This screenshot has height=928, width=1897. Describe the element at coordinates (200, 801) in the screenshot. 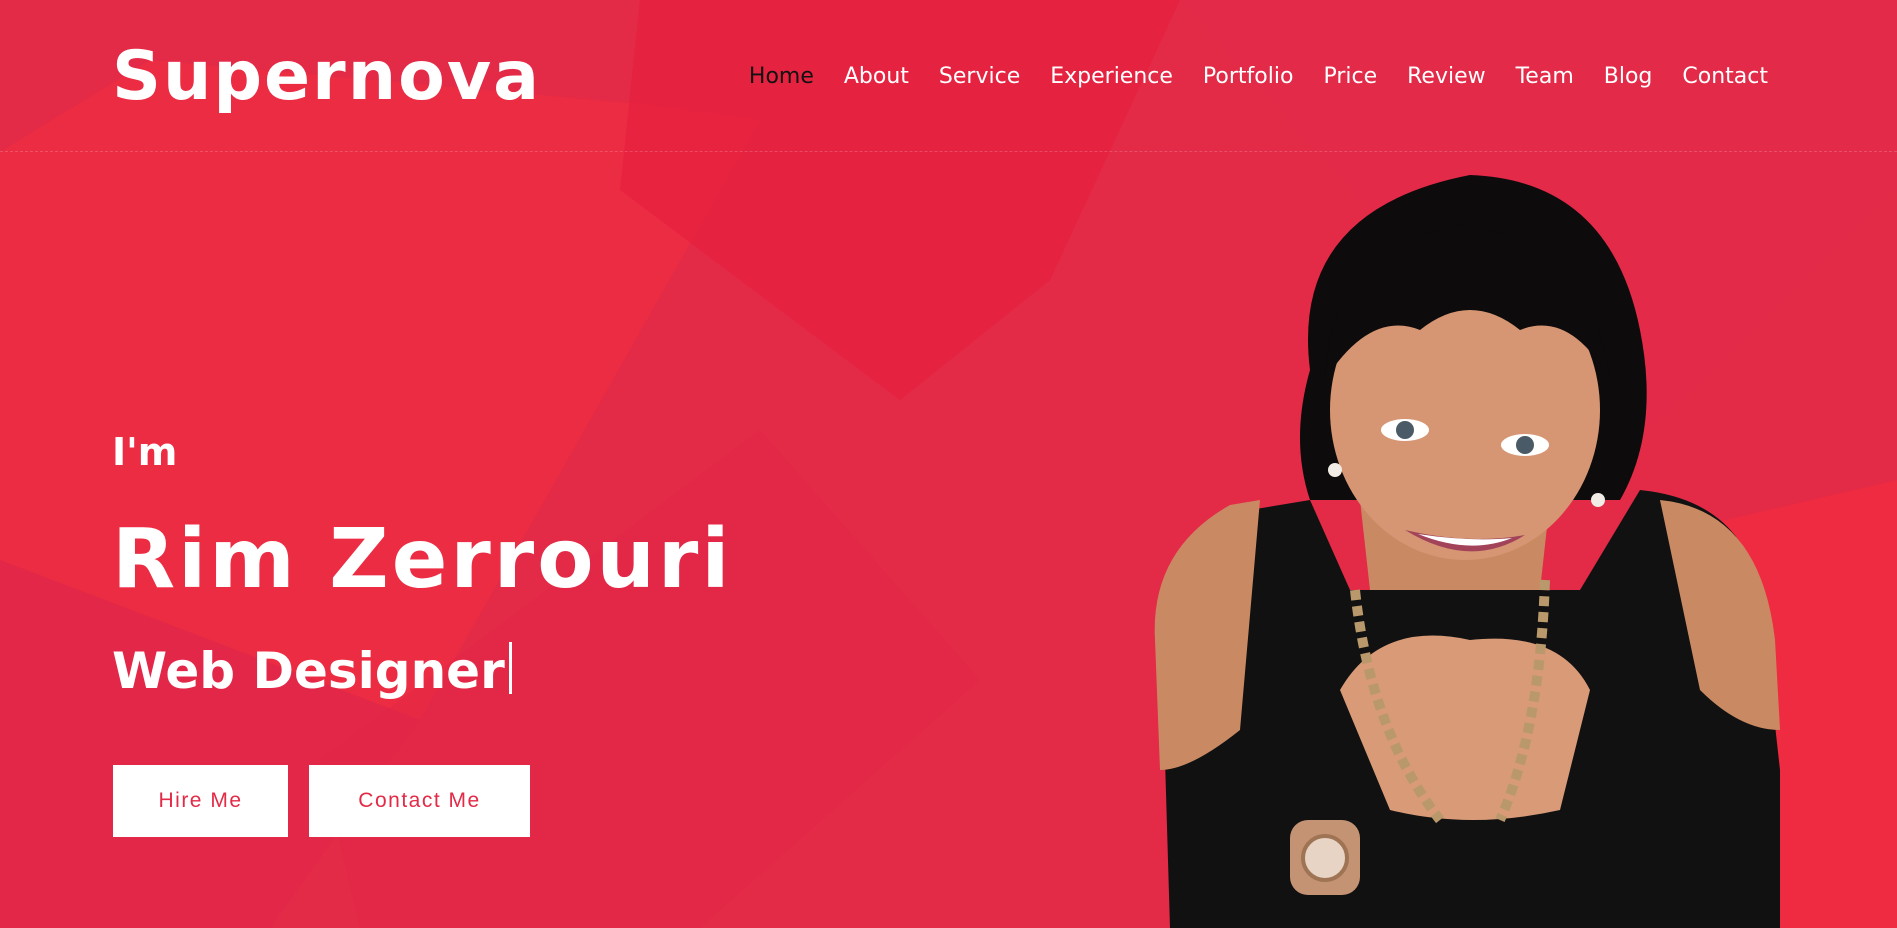

I see `hire-me-button: Hire Me` at that location.